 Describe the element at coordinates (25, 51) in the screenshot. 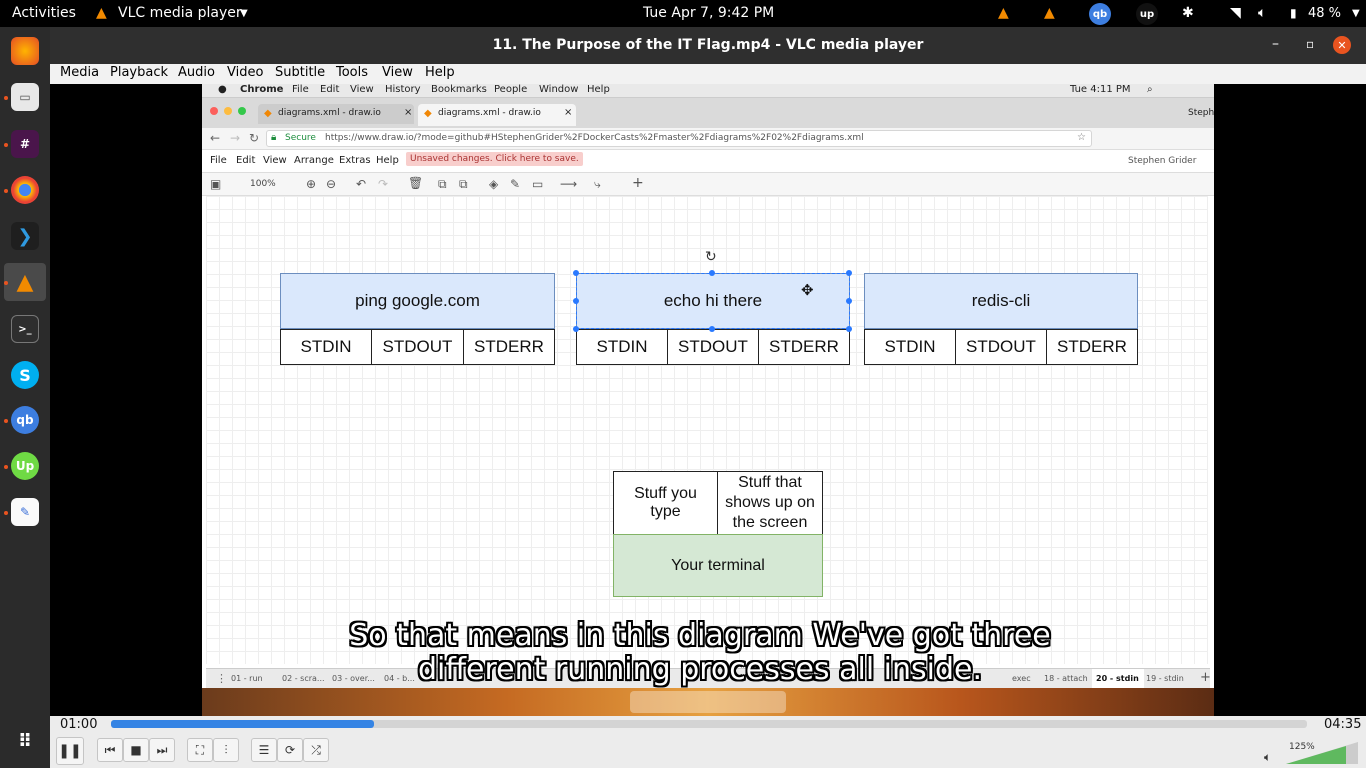

I see `firefox-icon` at that location.